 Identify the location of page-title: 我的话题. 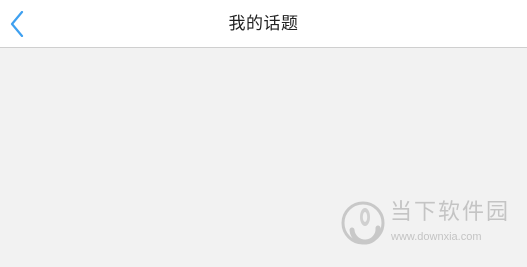
(263, 24).